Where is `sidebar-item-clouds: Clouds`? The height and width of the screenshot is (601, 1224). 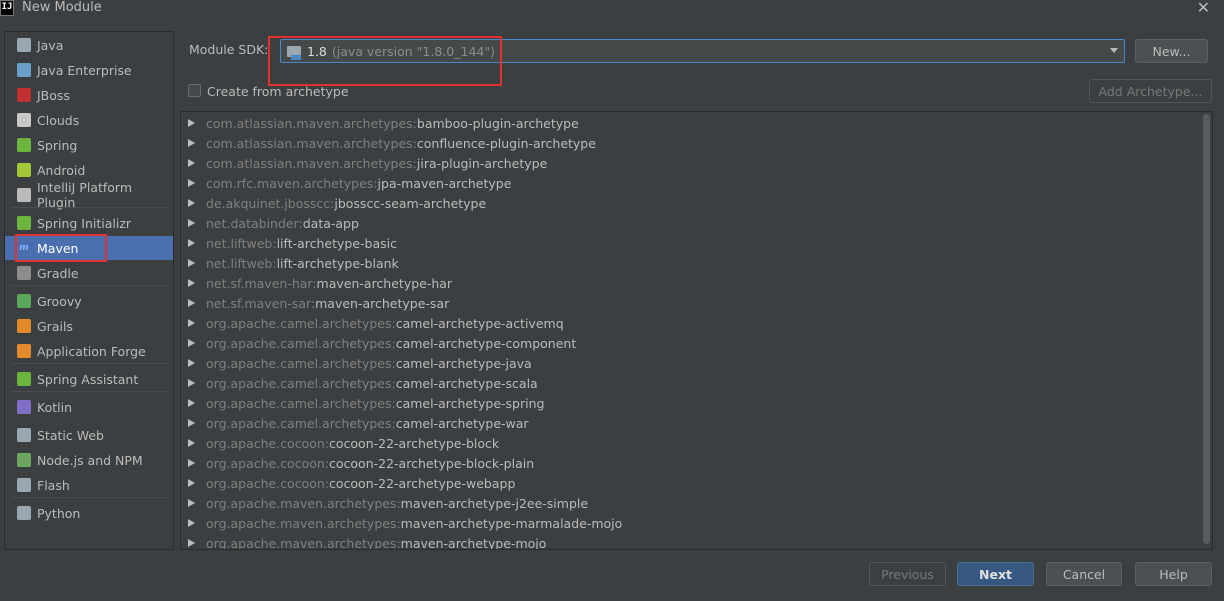 sidebar-item-clouds: Clouds is located at coordinates (89, 120).